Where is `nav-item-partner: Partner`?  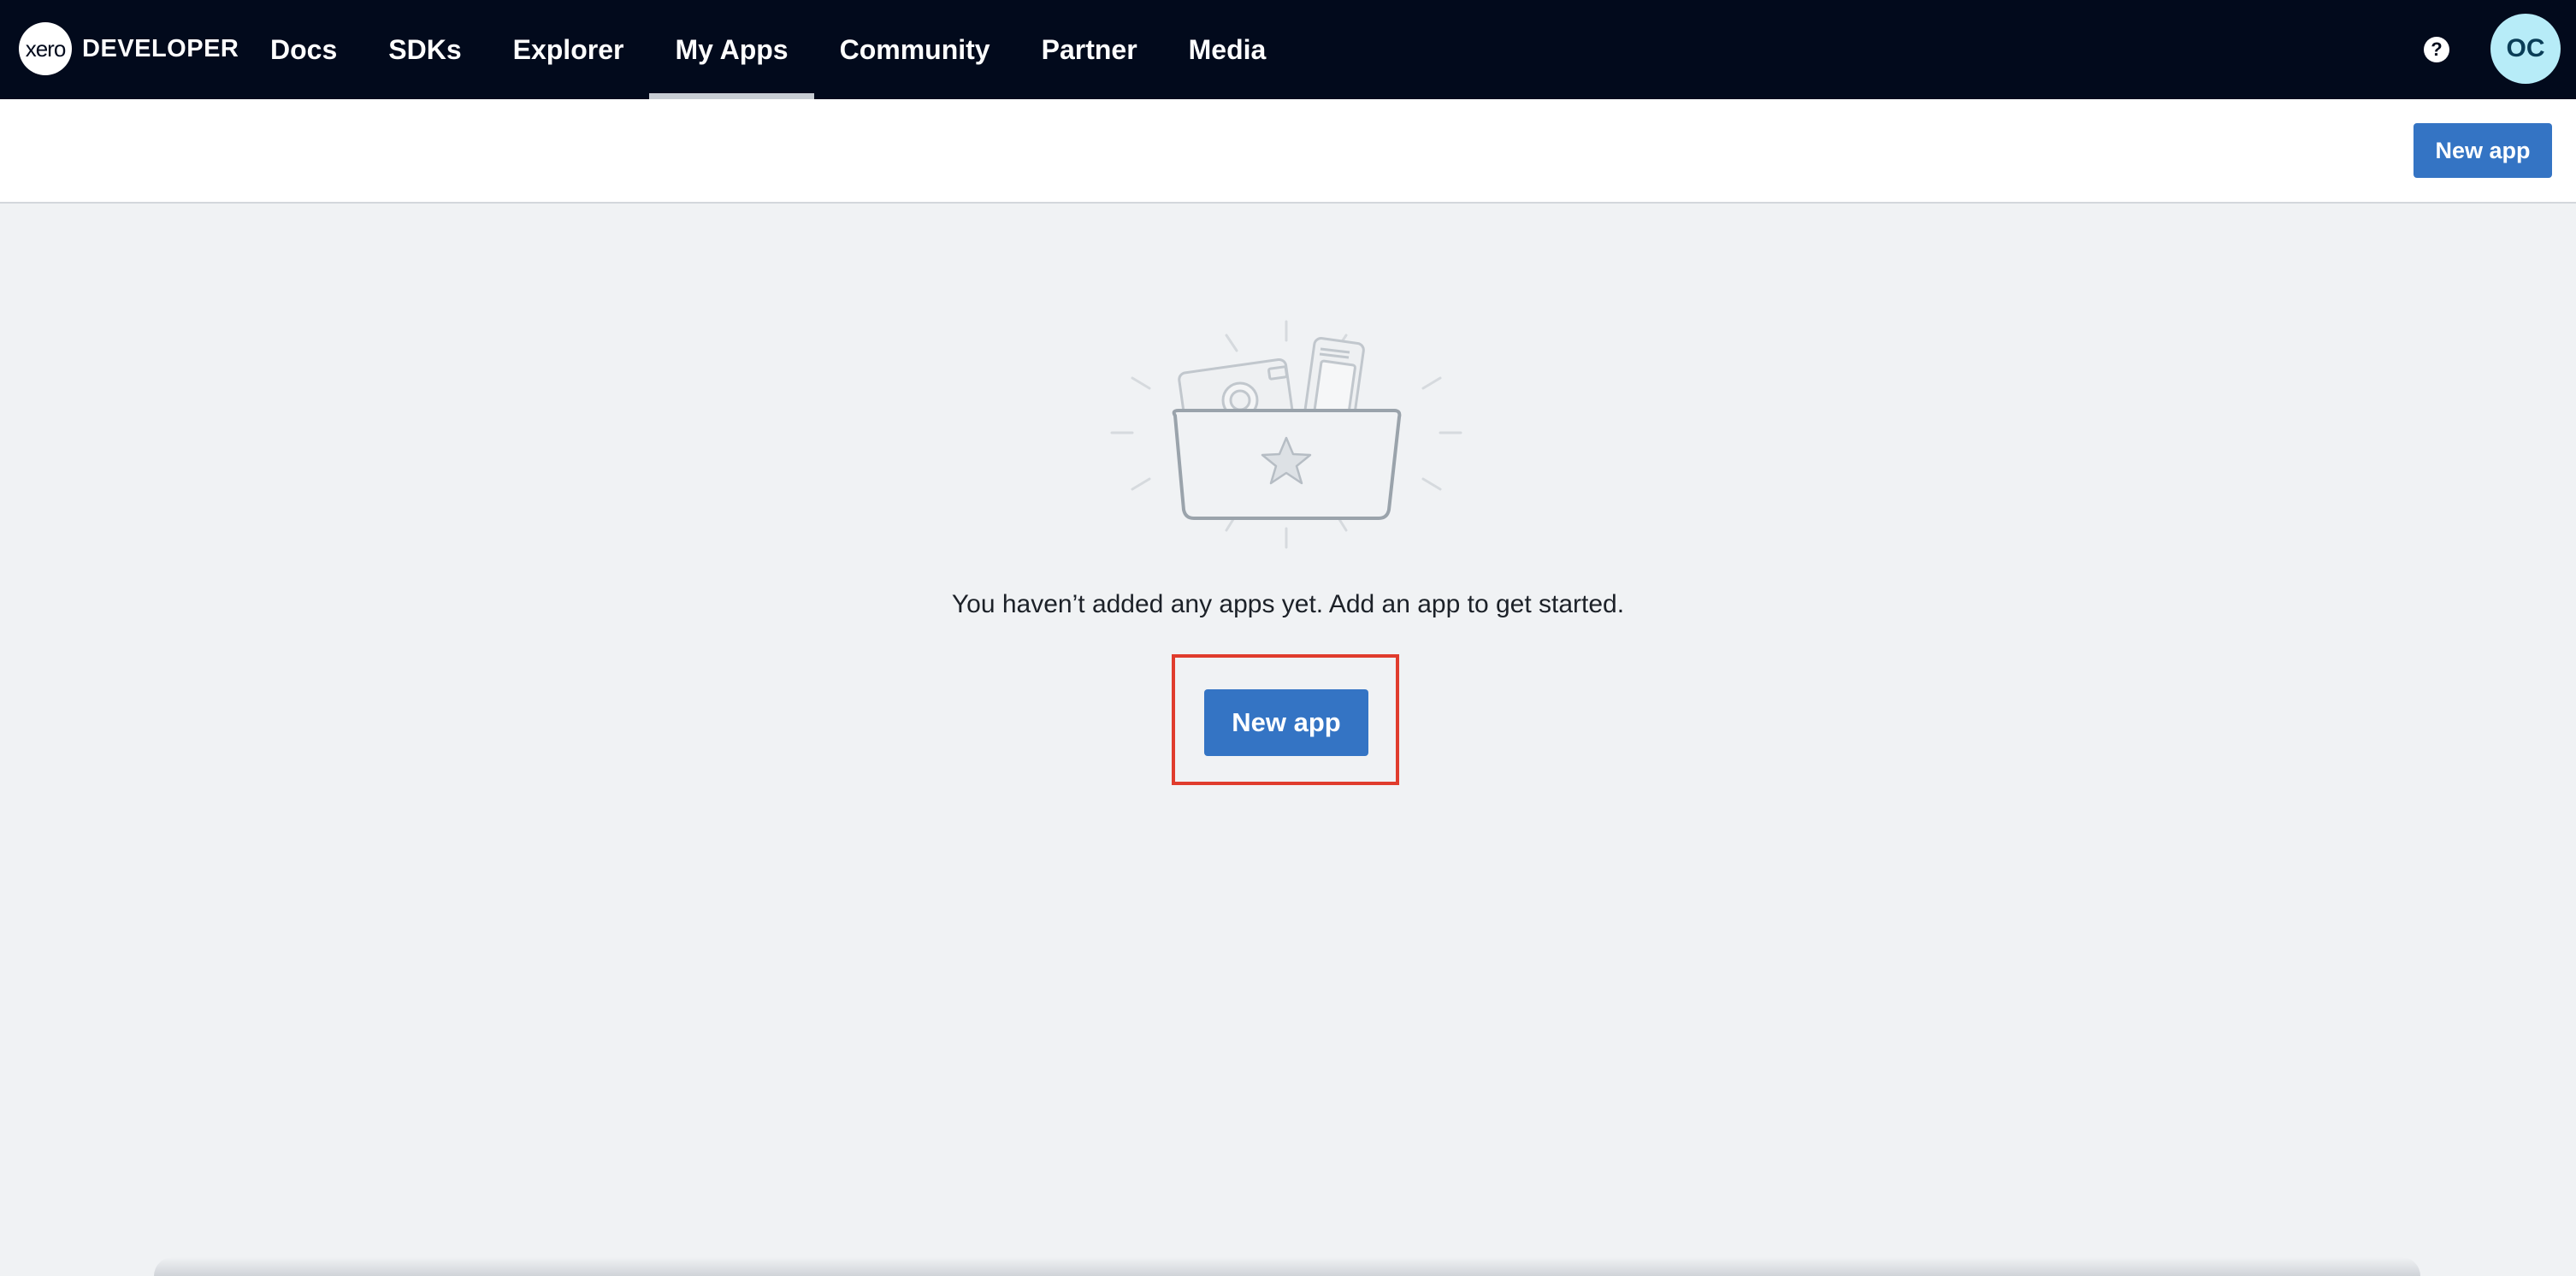 nav-item-partner: Partner is located at coordinates (1089, 49).